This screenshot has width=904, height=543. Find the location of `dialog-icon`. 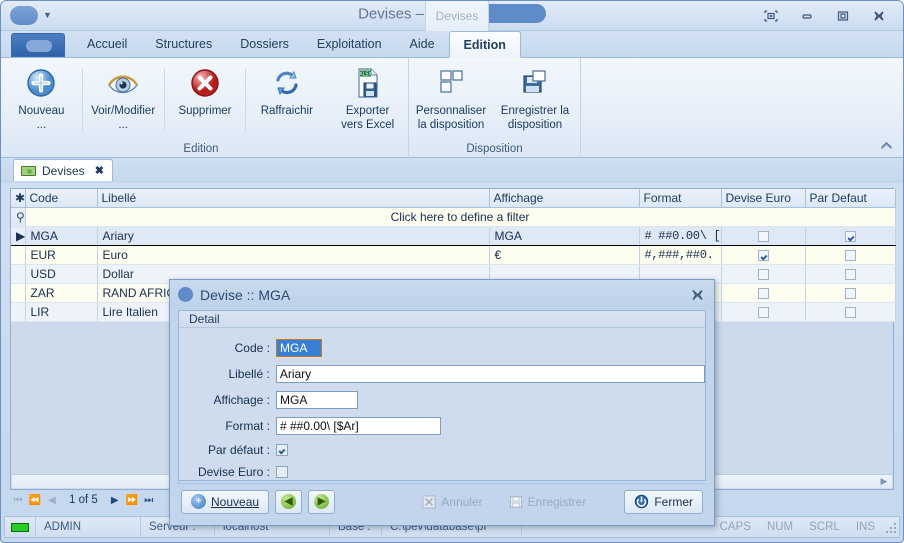

dialog-icon is located at coordinates (185, 294).